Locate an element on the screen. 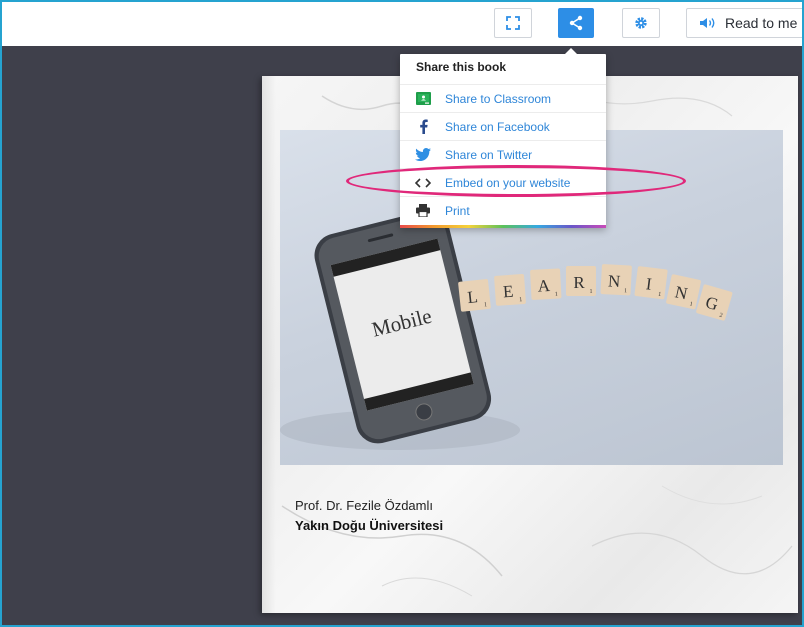  top-toolbar: Read to me is located at coordinates (402, 24).